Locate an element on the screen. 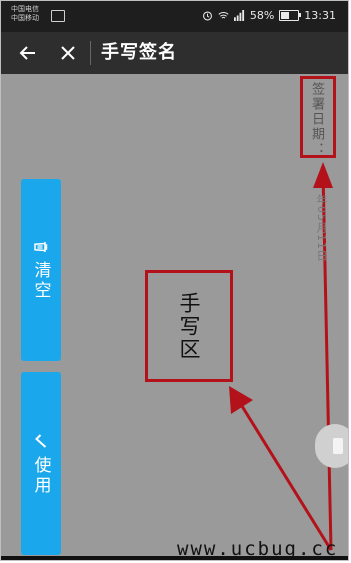 This screenshot has height=563, width=351. alarm-icon is located at coordinates (207, 16).